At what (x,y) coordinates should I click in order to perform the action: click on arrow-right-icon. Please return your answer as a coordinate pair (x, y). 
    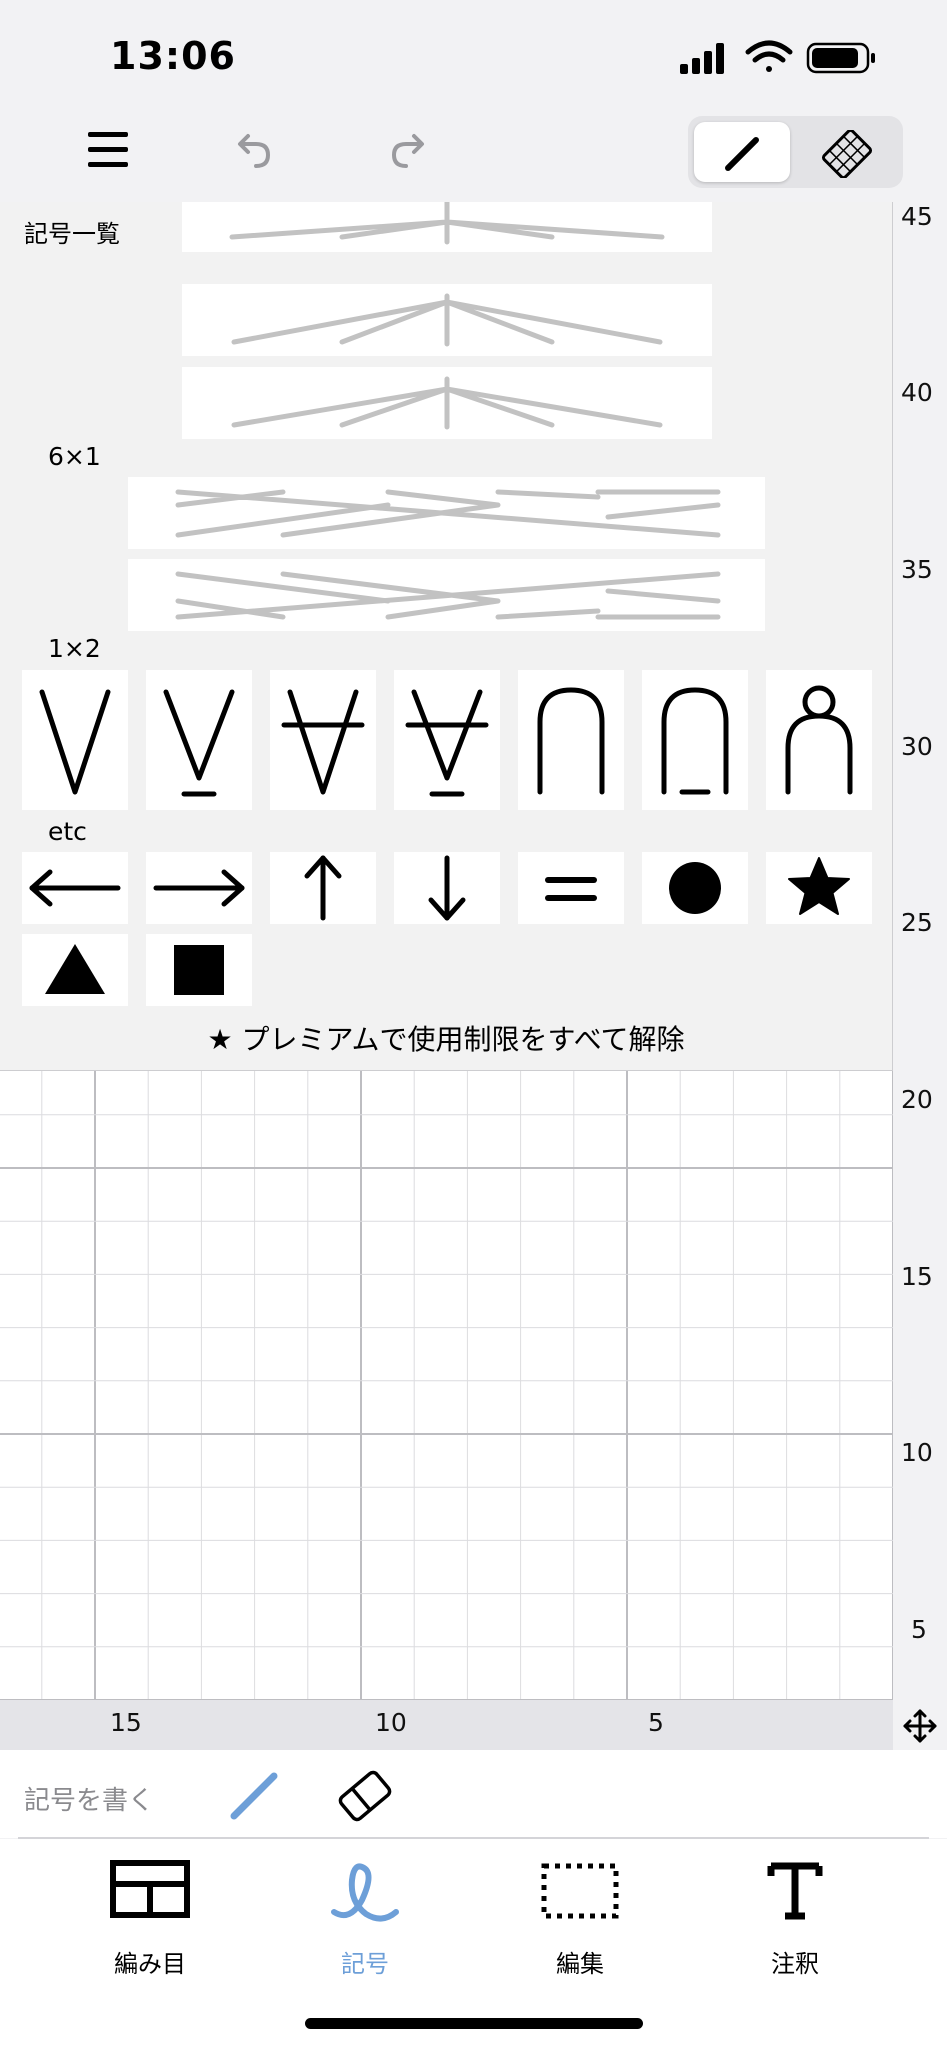
    Looking at the image, I should click on (199, 888).